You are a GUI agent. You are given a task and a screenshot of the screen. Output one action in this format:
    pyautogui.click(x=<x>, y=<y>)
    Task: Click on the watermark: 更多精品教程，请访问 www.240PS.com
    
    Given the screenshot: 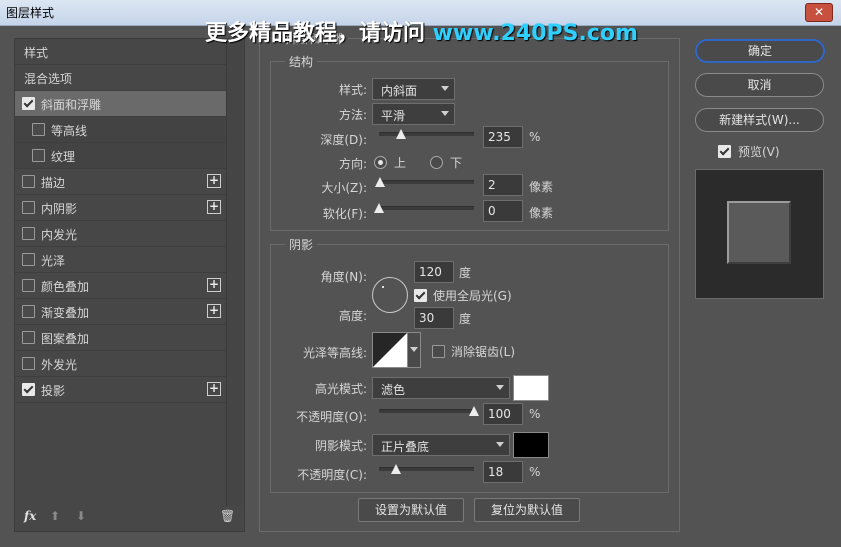 What is the action you would take?
    pyautogui.click(x=421, y=31)
    